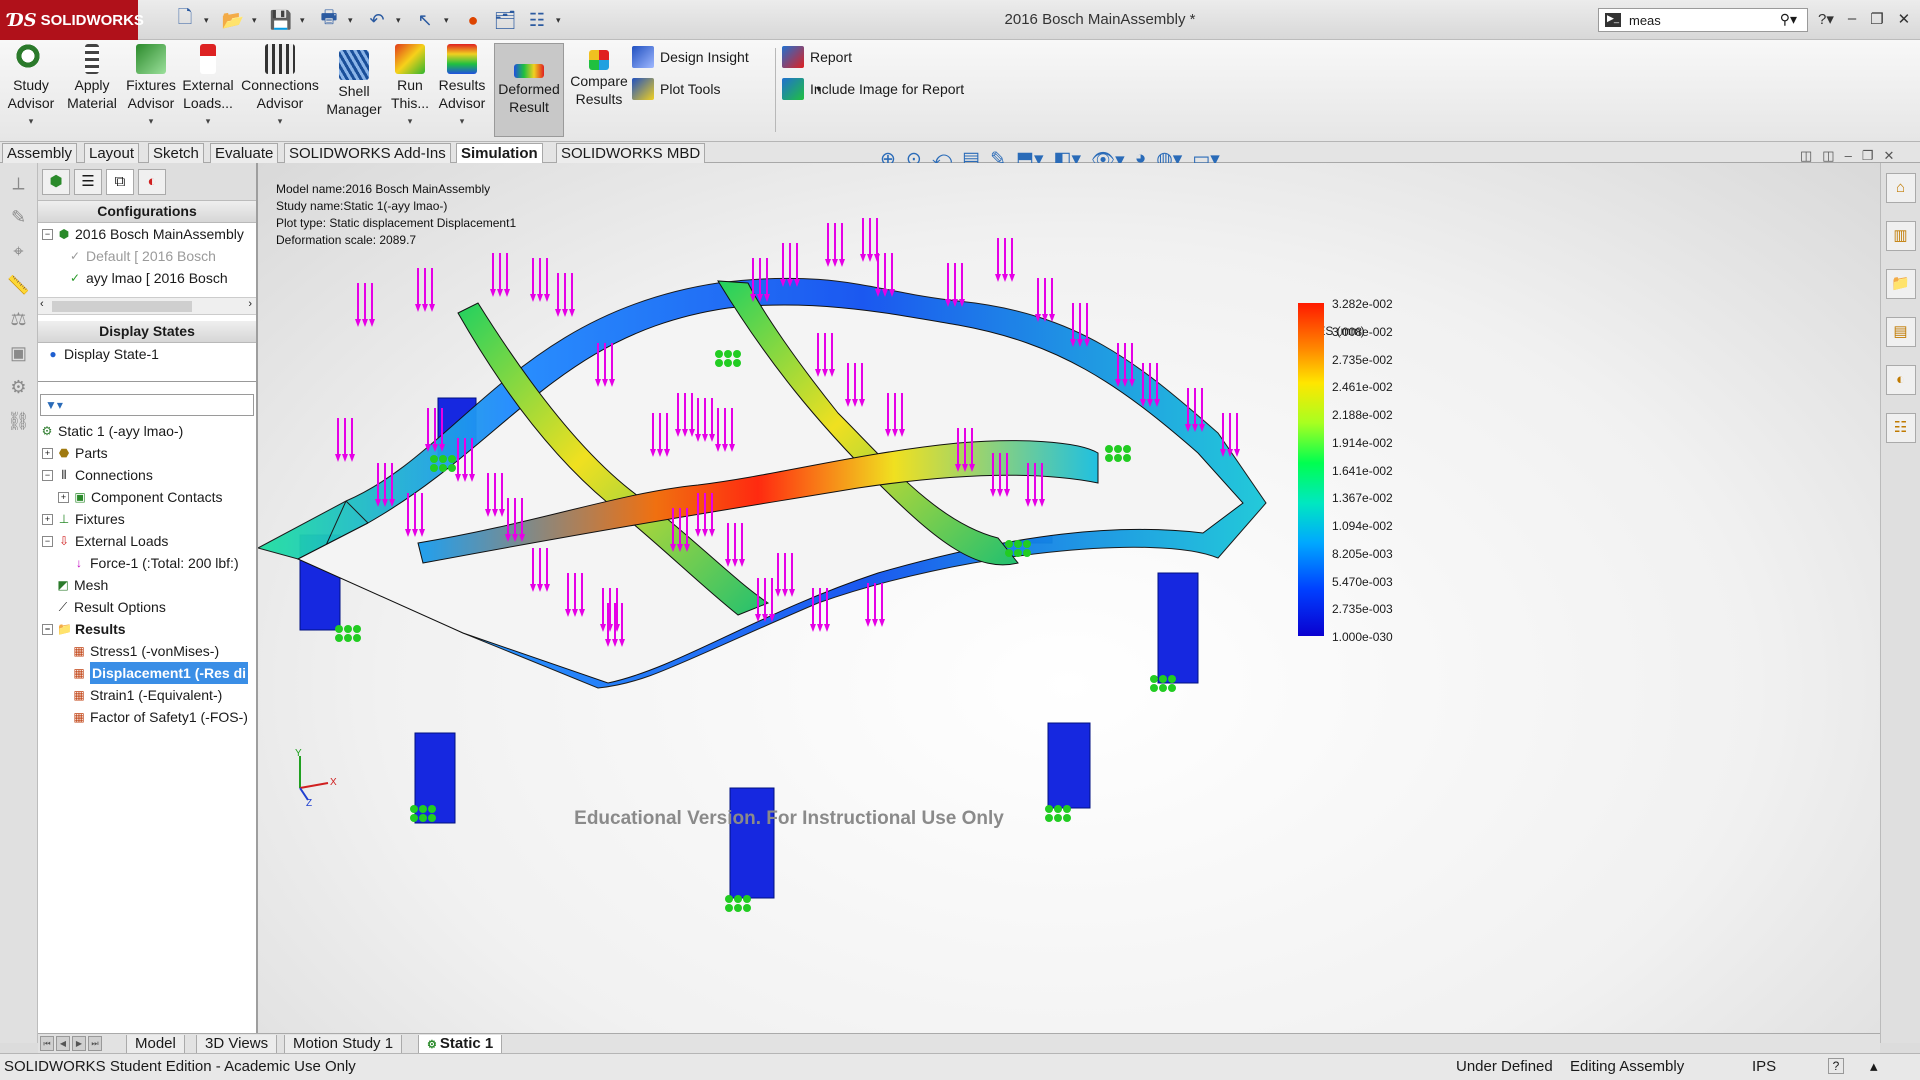  Describe the element at coordinates (631, 153) in the screenshot. I see `tab-solidworks-mbd: SOLIDWORKS MBD` at that location.